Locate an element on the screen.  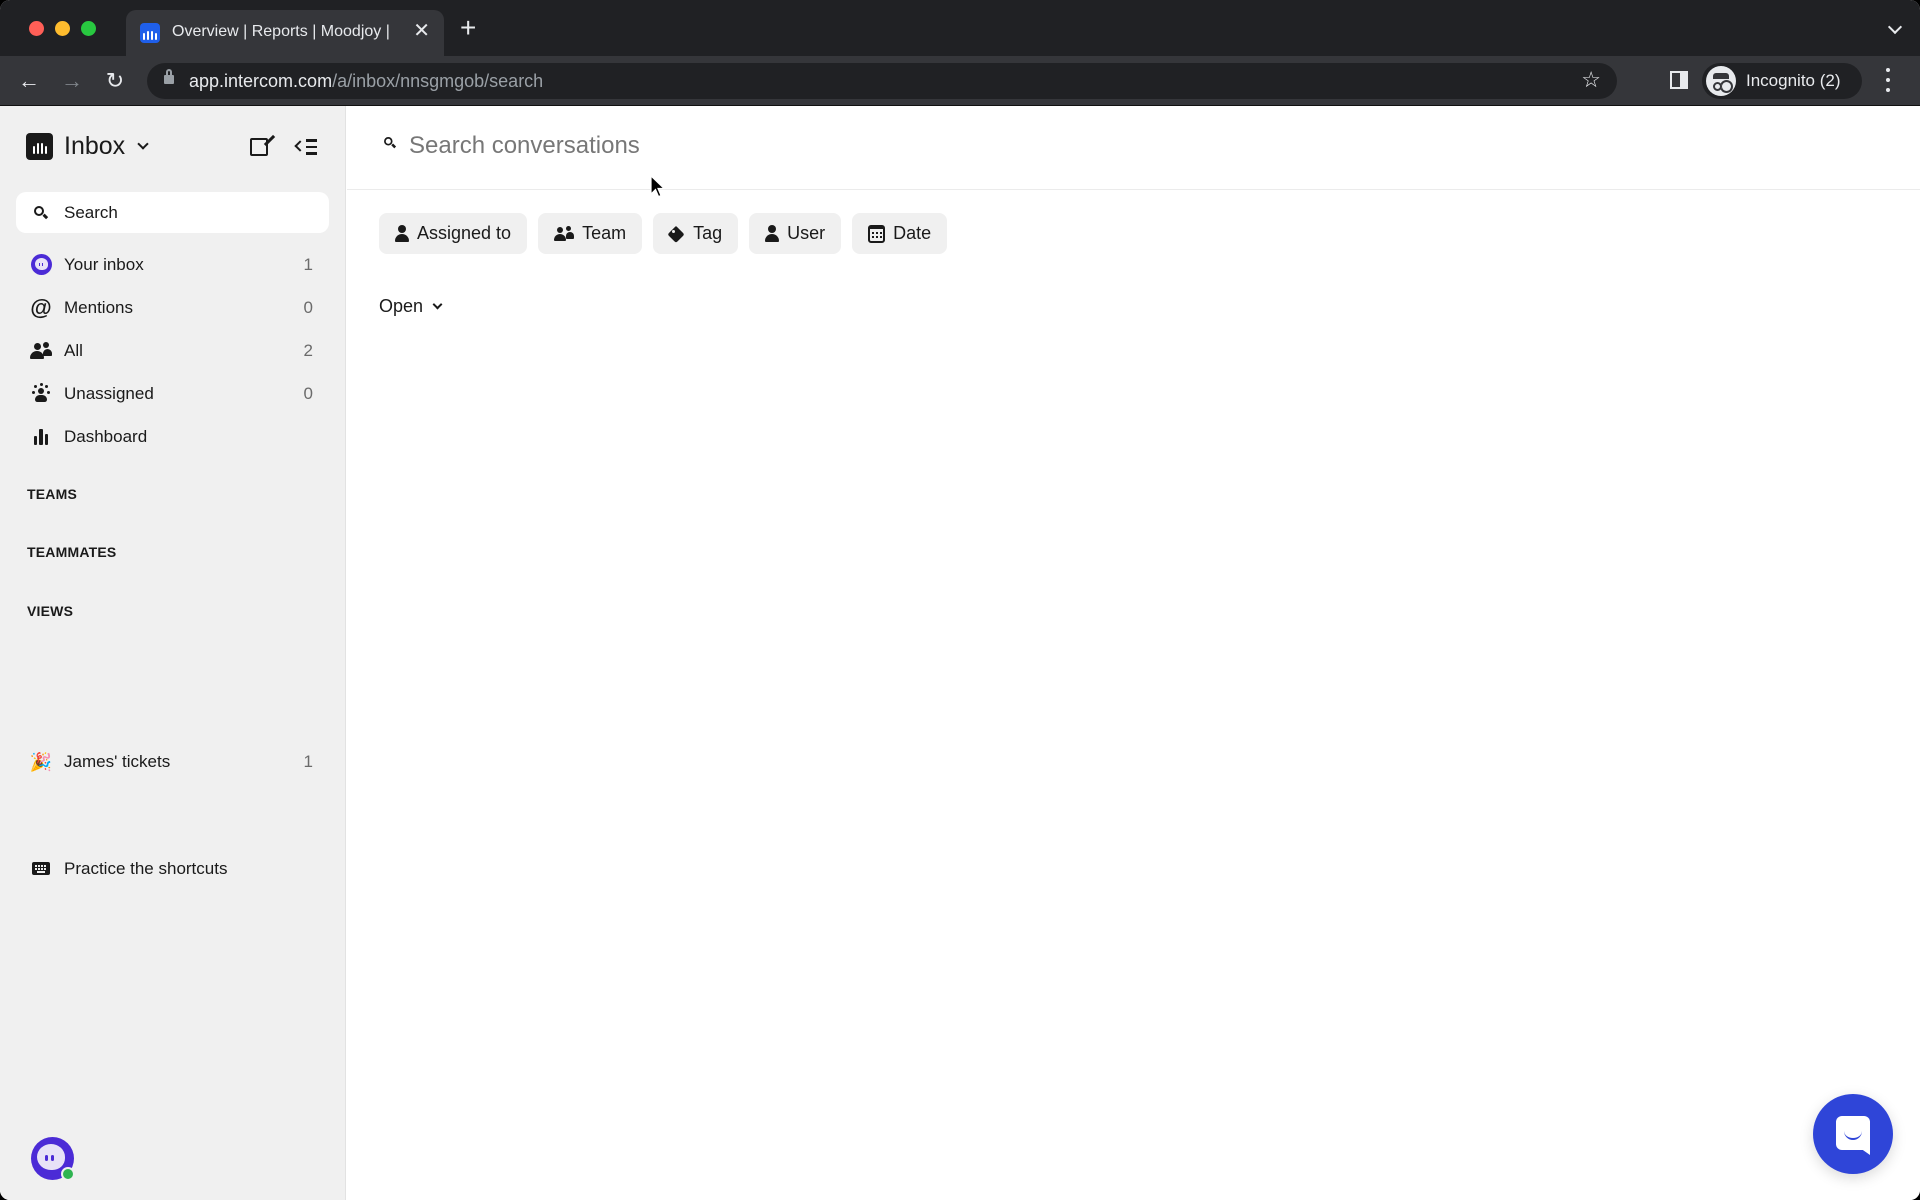
calendar-icon is located at coordinates (877, 234).